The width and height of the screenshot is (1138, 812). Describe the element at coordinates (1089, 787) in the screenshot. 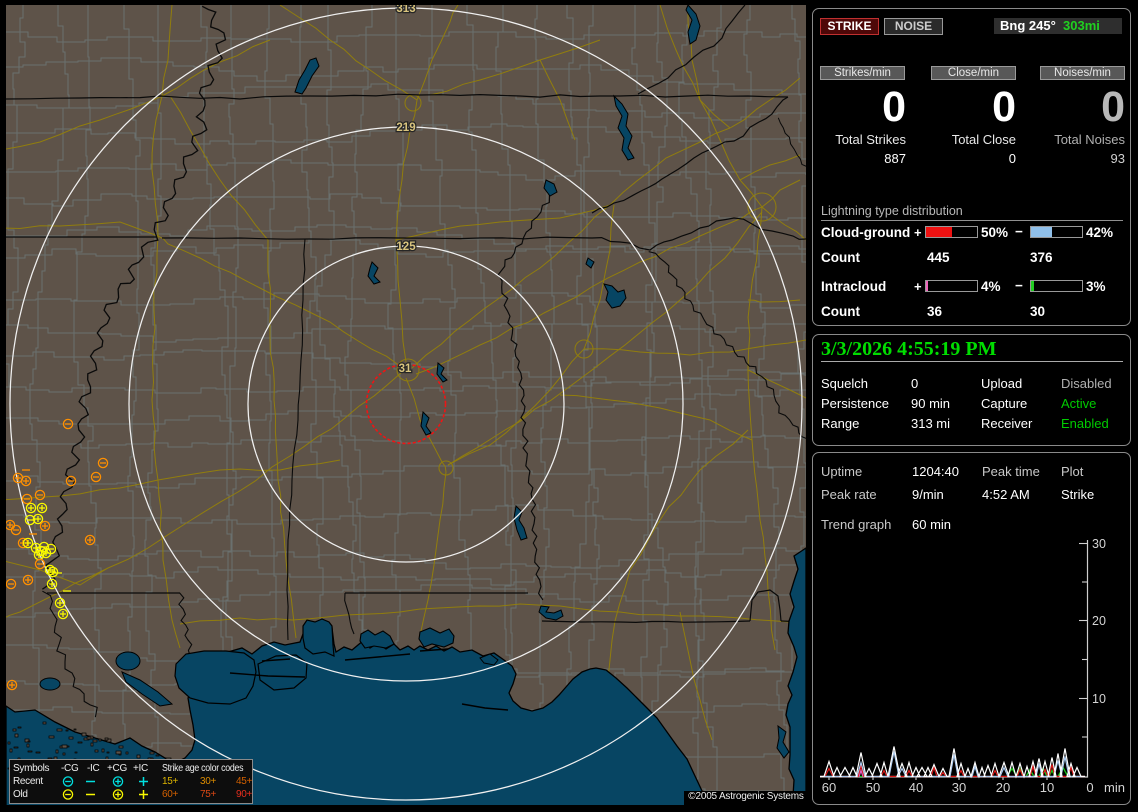

I see `svg-text: 0` at that location.